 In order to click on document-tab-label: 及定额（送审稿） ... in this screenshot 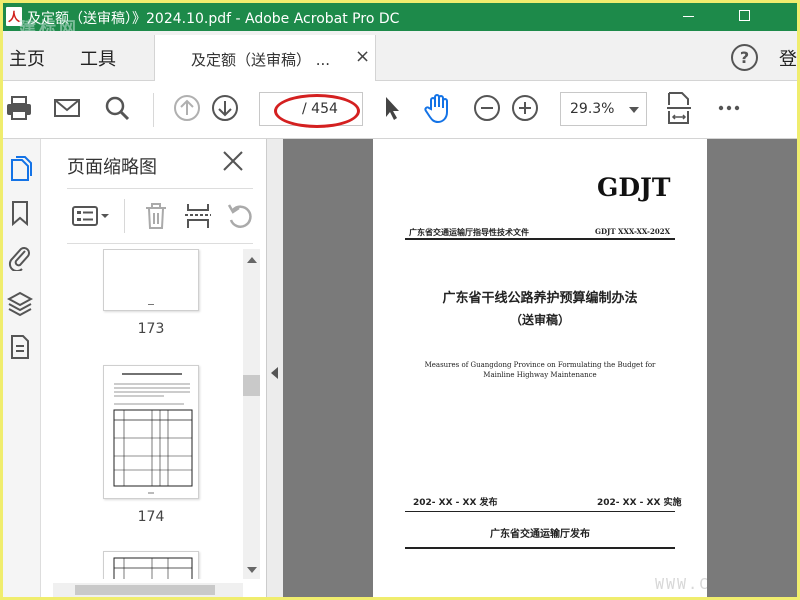, I will do `click(261, 60)`.